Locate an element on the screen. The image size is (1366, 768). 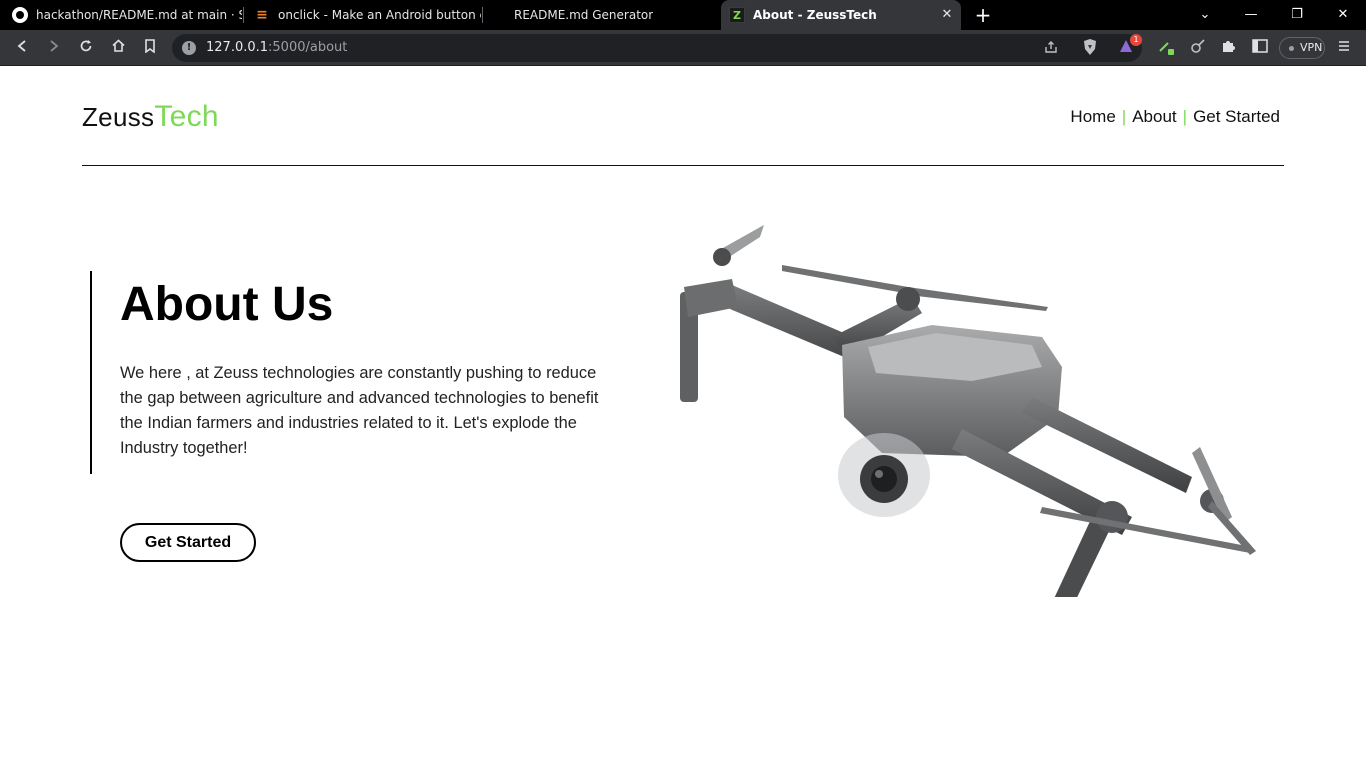
reload-icon is located at coordinates (86, 48).